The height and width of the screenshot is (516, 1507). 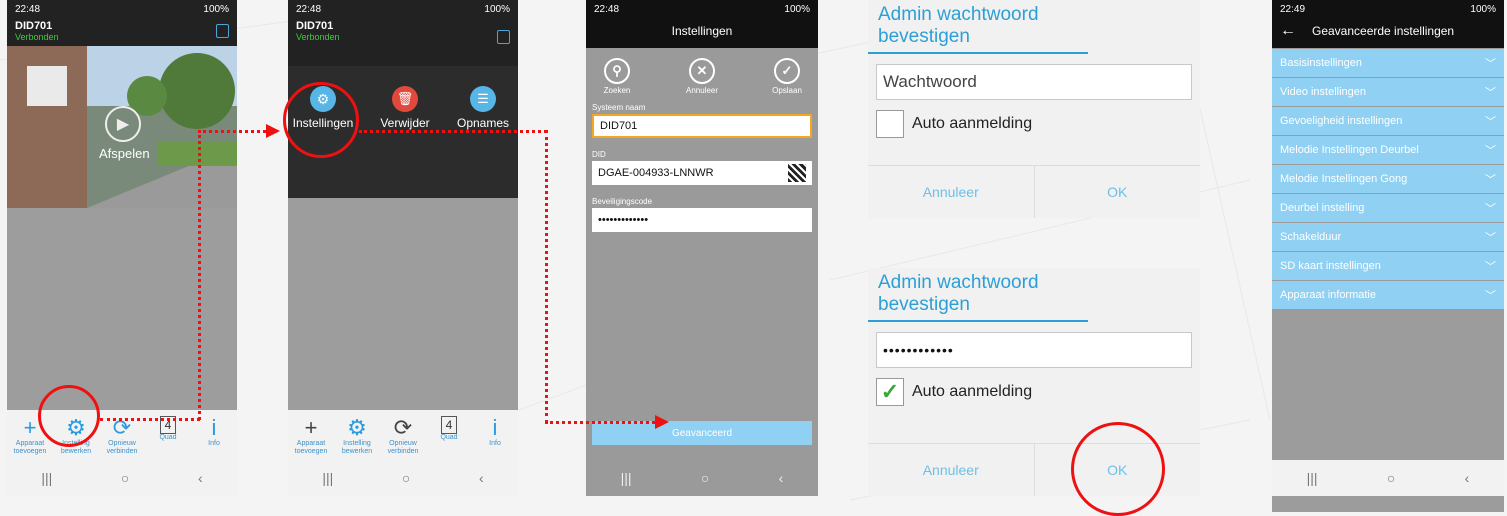 I want to click on advanced-button: Geavanceerd, so click(x=702, y=433).